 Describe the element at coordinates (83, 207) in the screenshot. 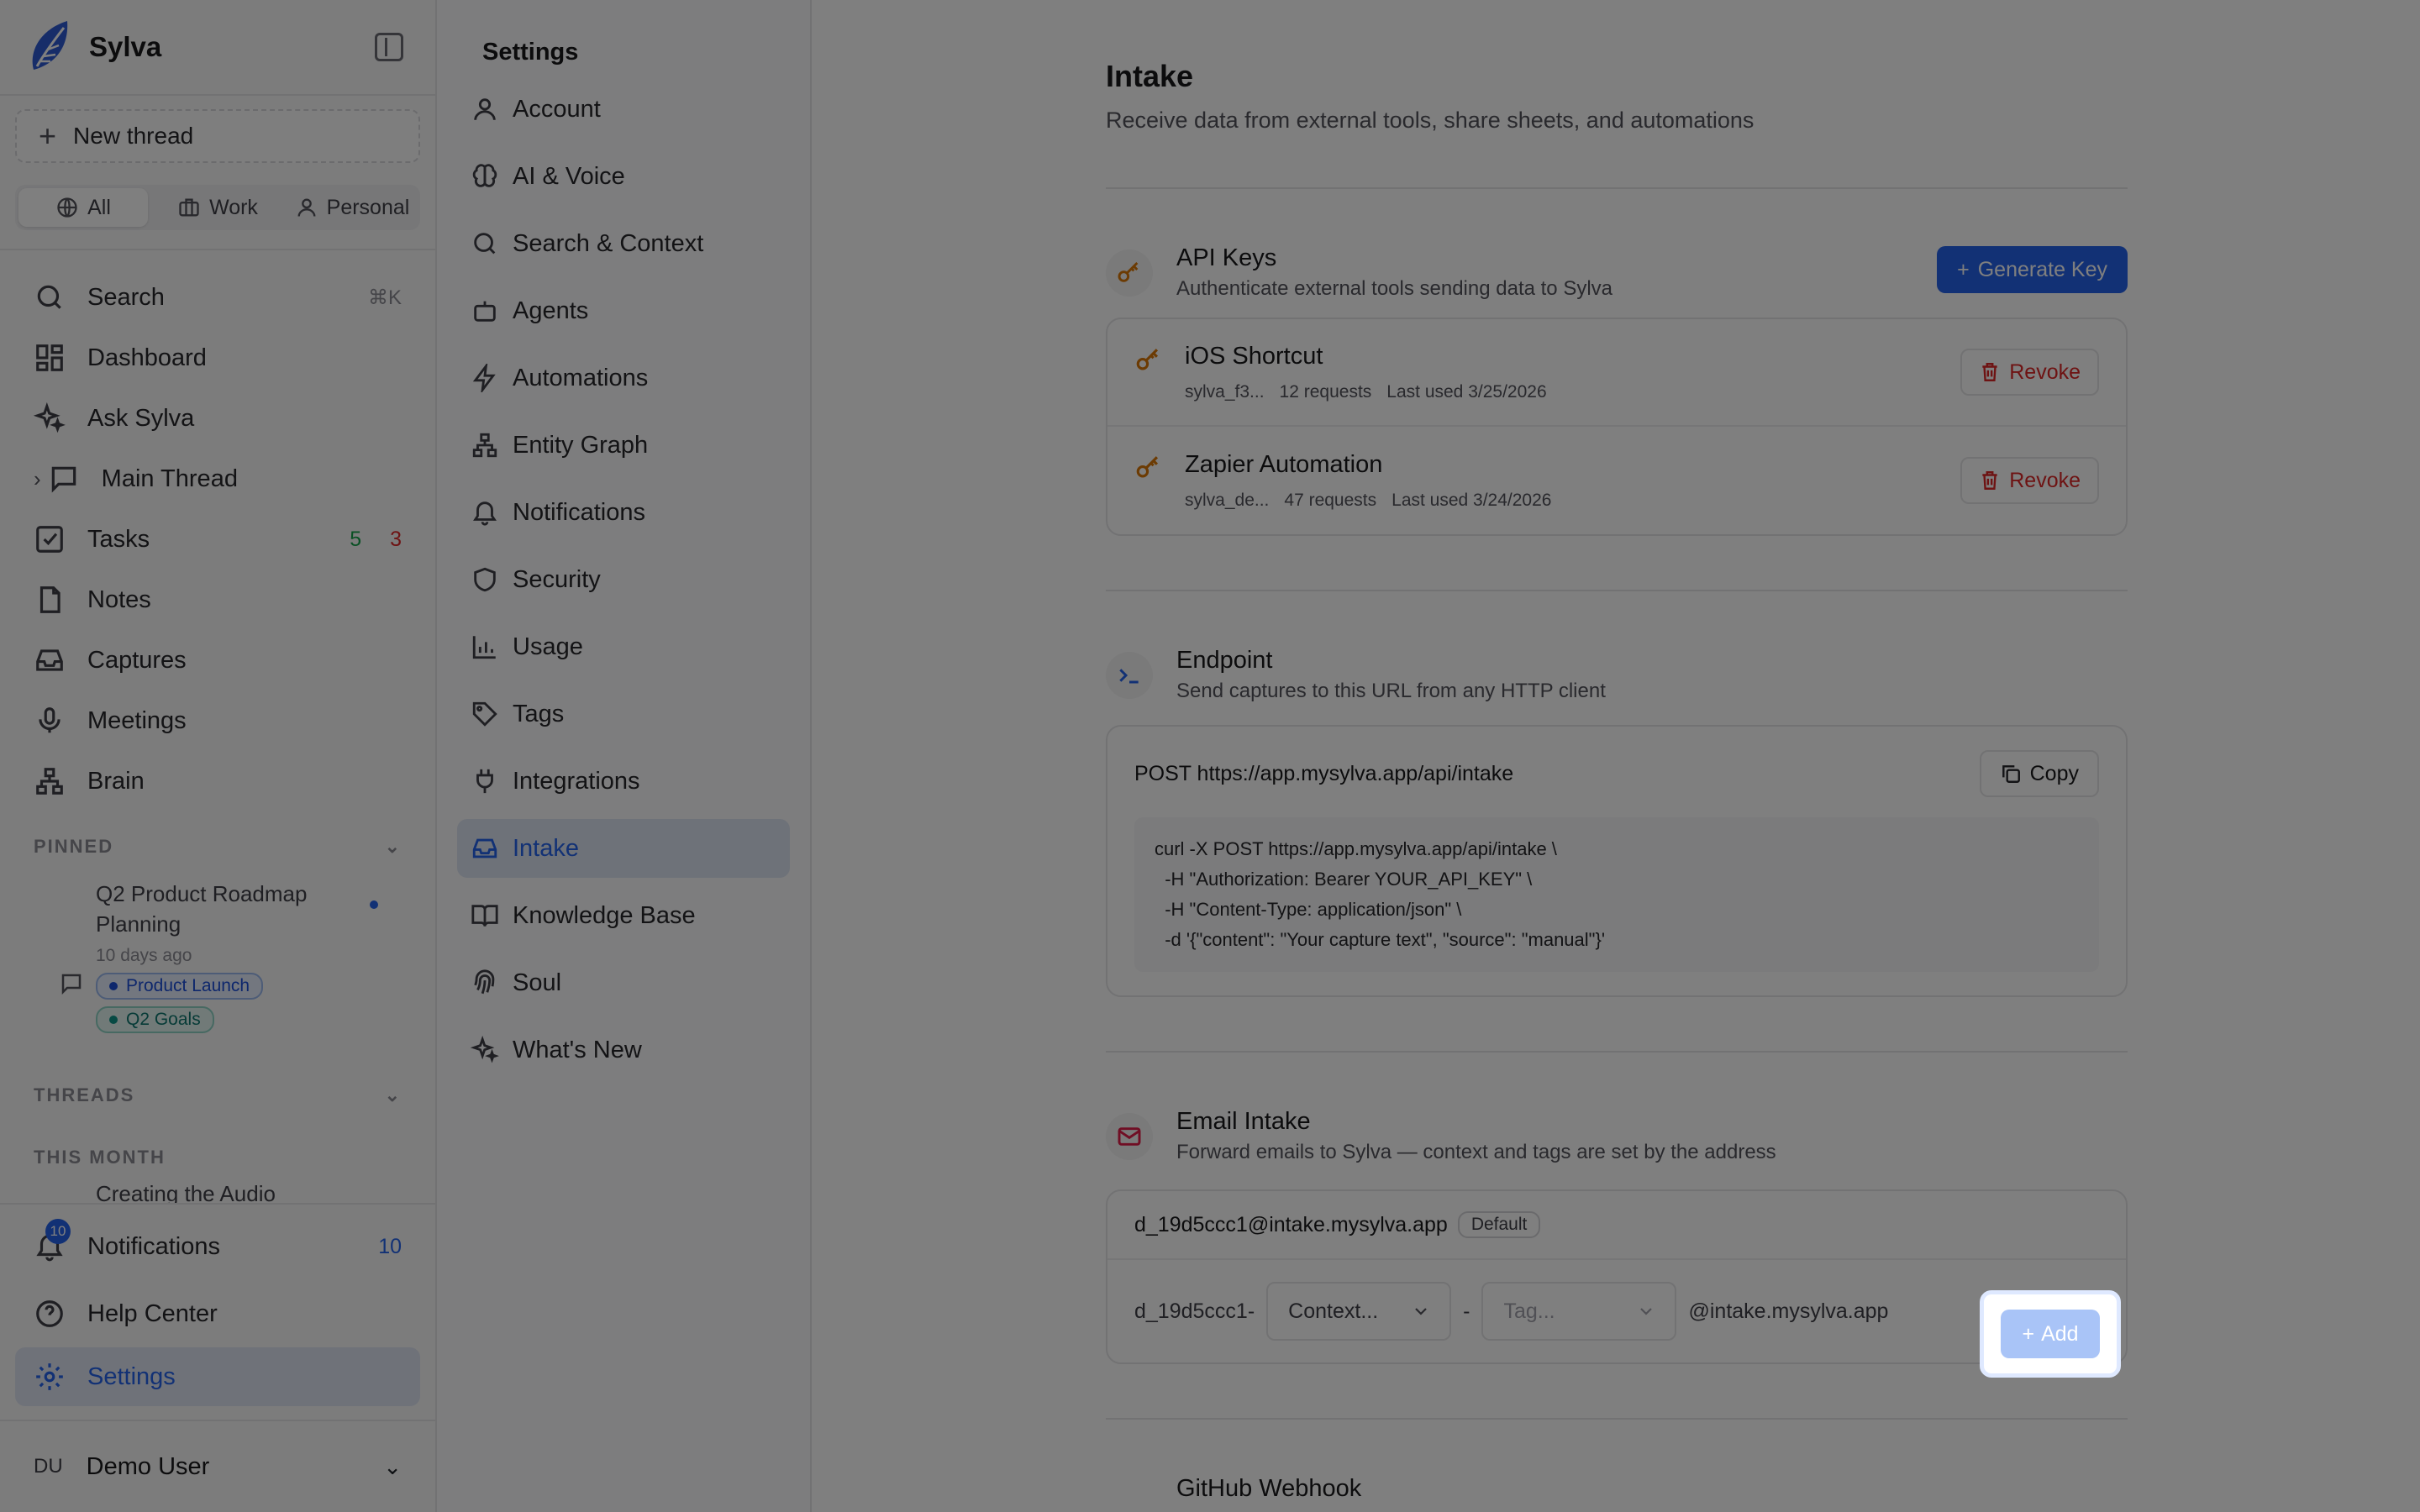

I see `filter-all: All` at that location.